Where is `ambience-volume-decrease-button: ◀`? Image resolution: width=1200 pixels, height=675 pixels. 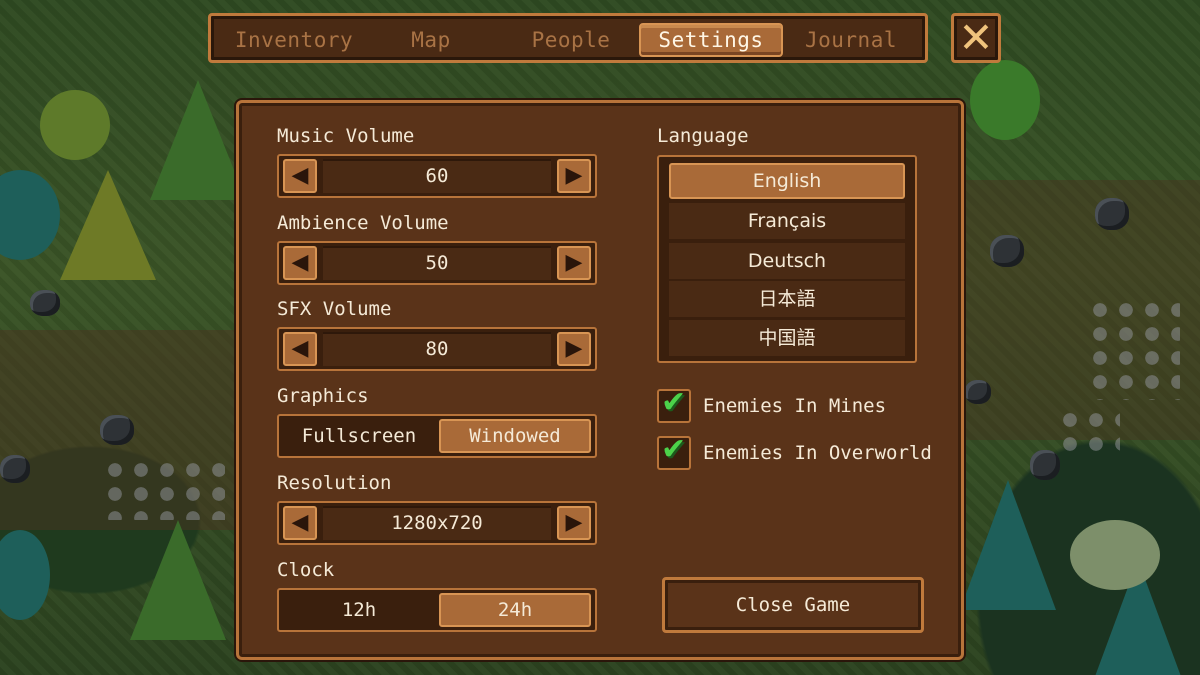 ambience-volume-decrease-button: ◀ is located at coordinates (300, 263).